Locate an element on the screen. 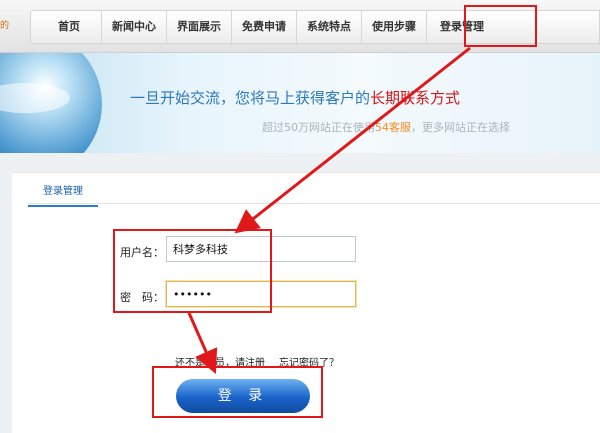  nav-item-features: 系统特点 is located at coordinates (329, 27).